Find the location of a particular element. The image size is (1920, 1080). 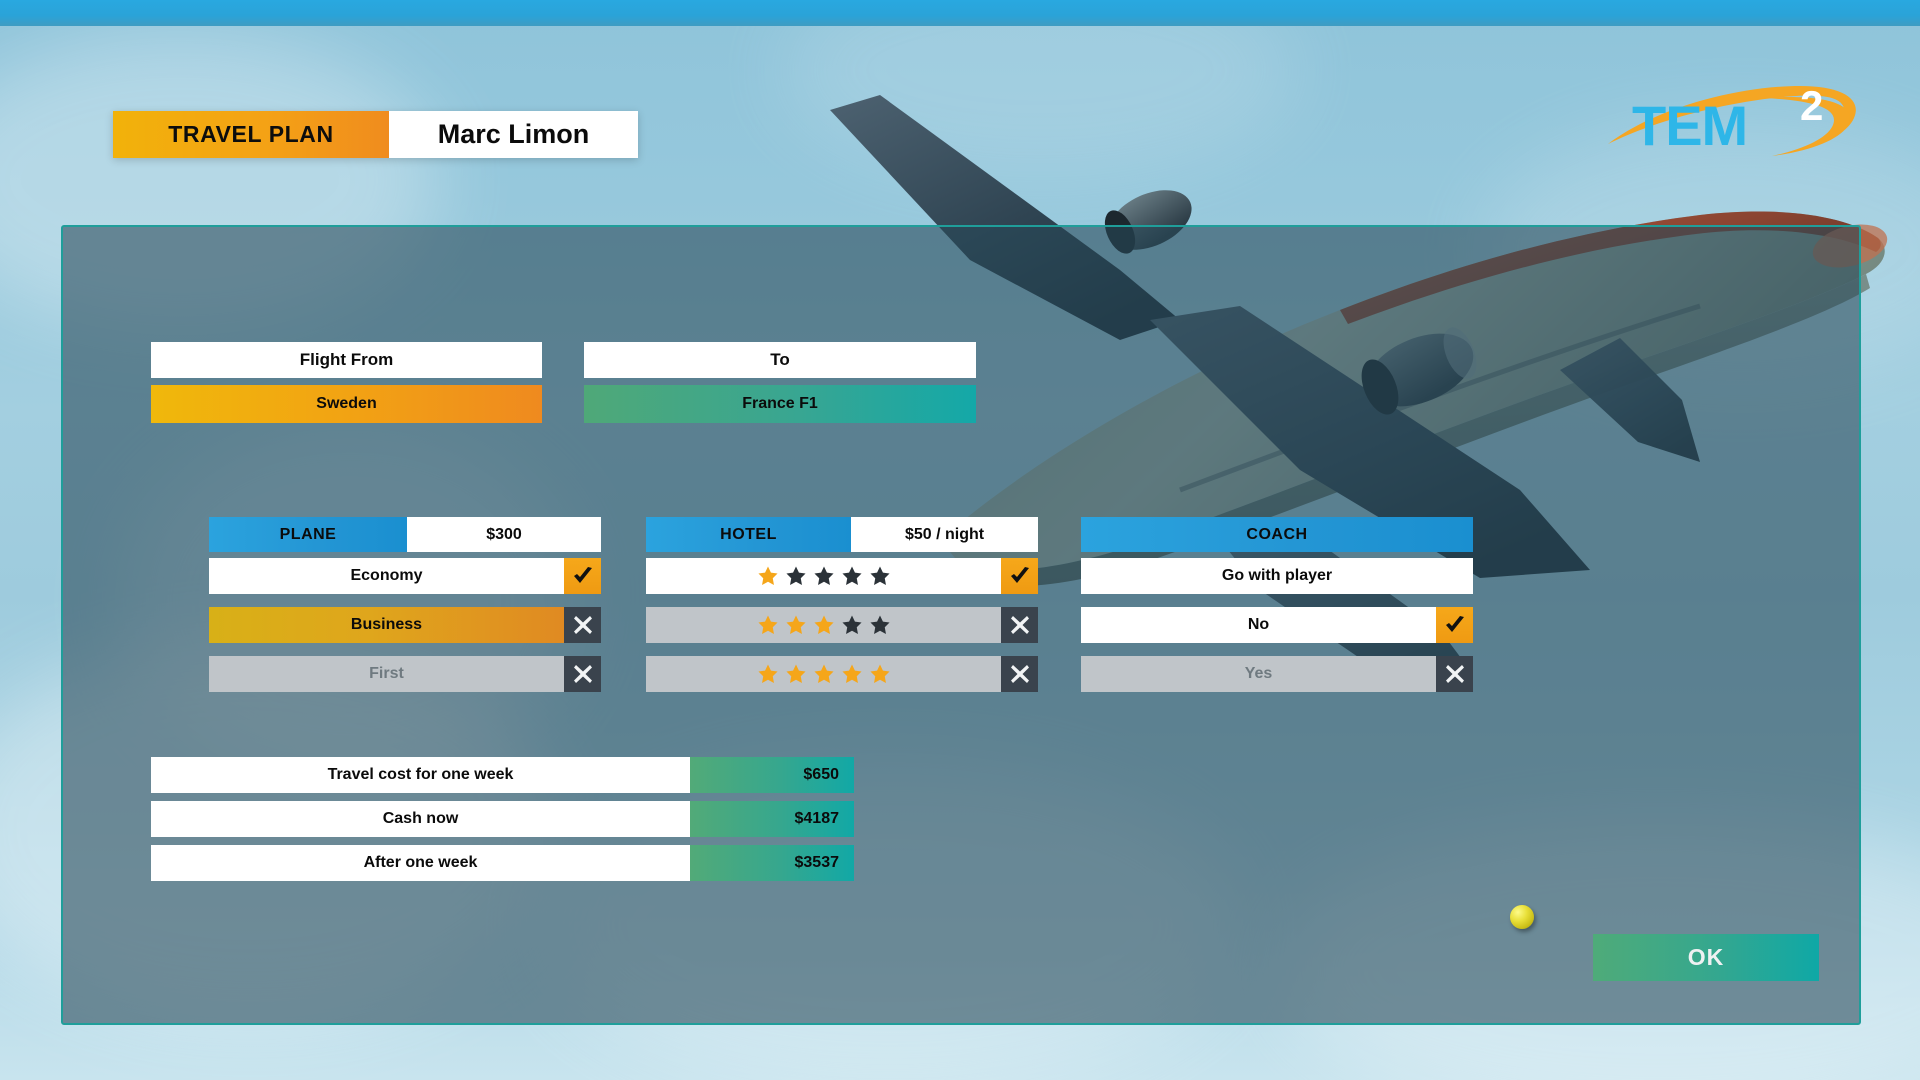

coach-title: COACH is located at coordinates (1277, 534).